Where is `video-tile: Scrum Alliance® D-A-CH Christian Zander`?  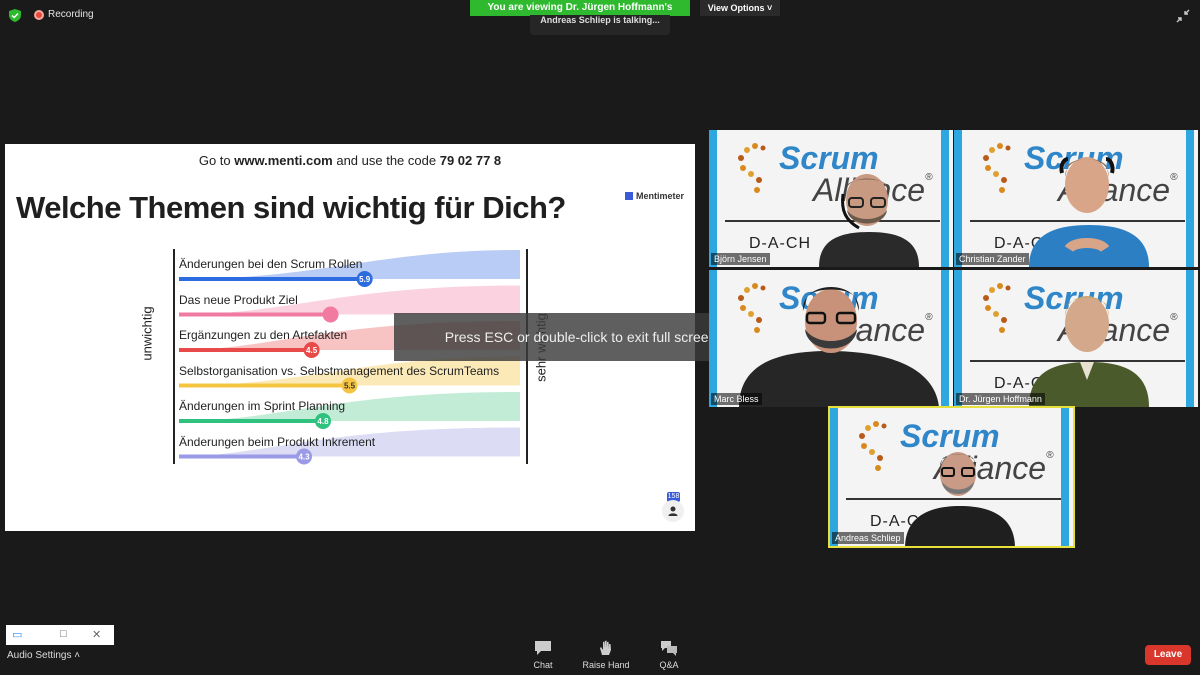
video-tile: Scrum Alliance® D-A-CH Christian Zander is located at coordinates (1076, 198).